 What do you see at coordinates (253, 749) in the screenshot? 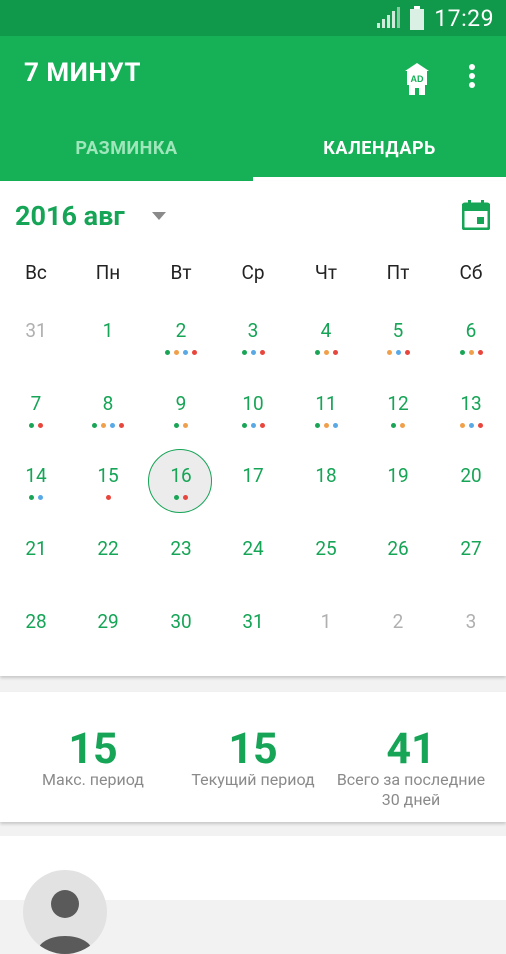
I see `stat-value: 15` at bounding box center [253, 749].